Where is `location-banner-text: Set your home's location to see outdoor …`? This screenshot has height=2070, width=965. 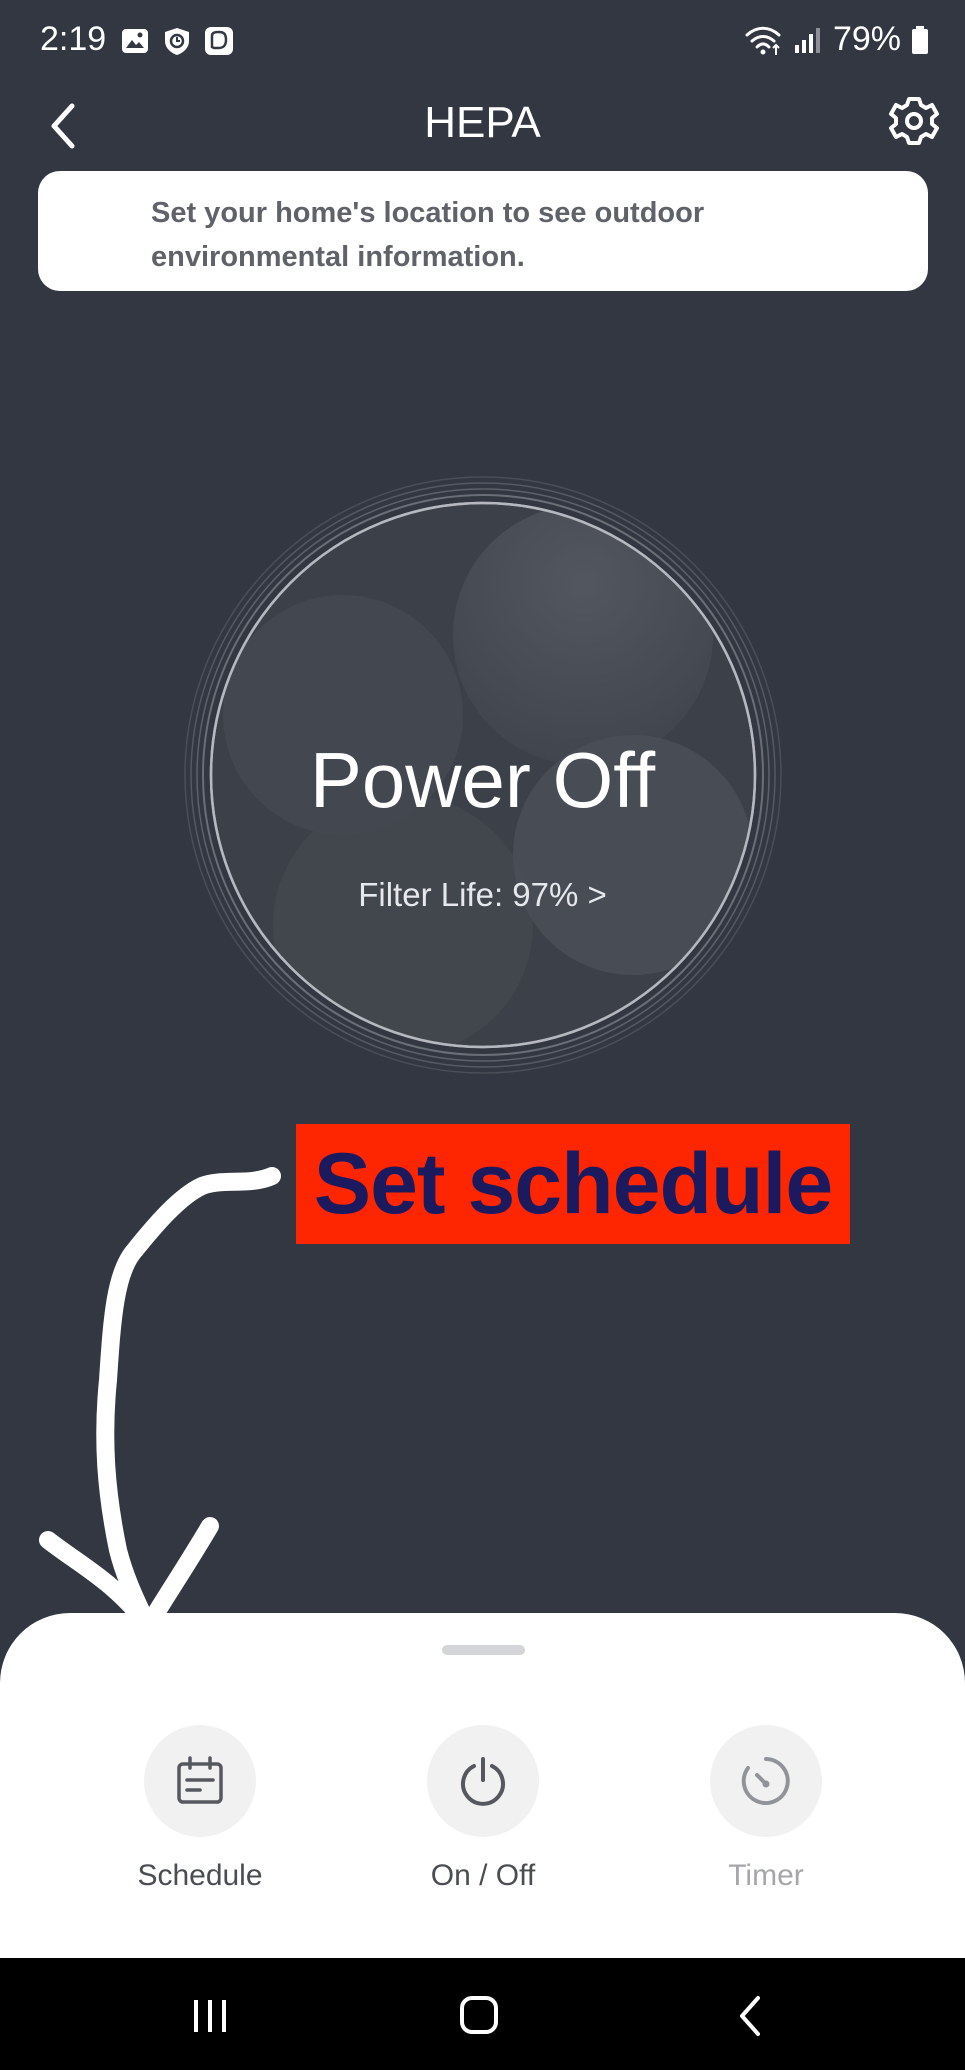 location-banner-text: Set your home's location to see outdoor … is located at coordinates (428, 235).